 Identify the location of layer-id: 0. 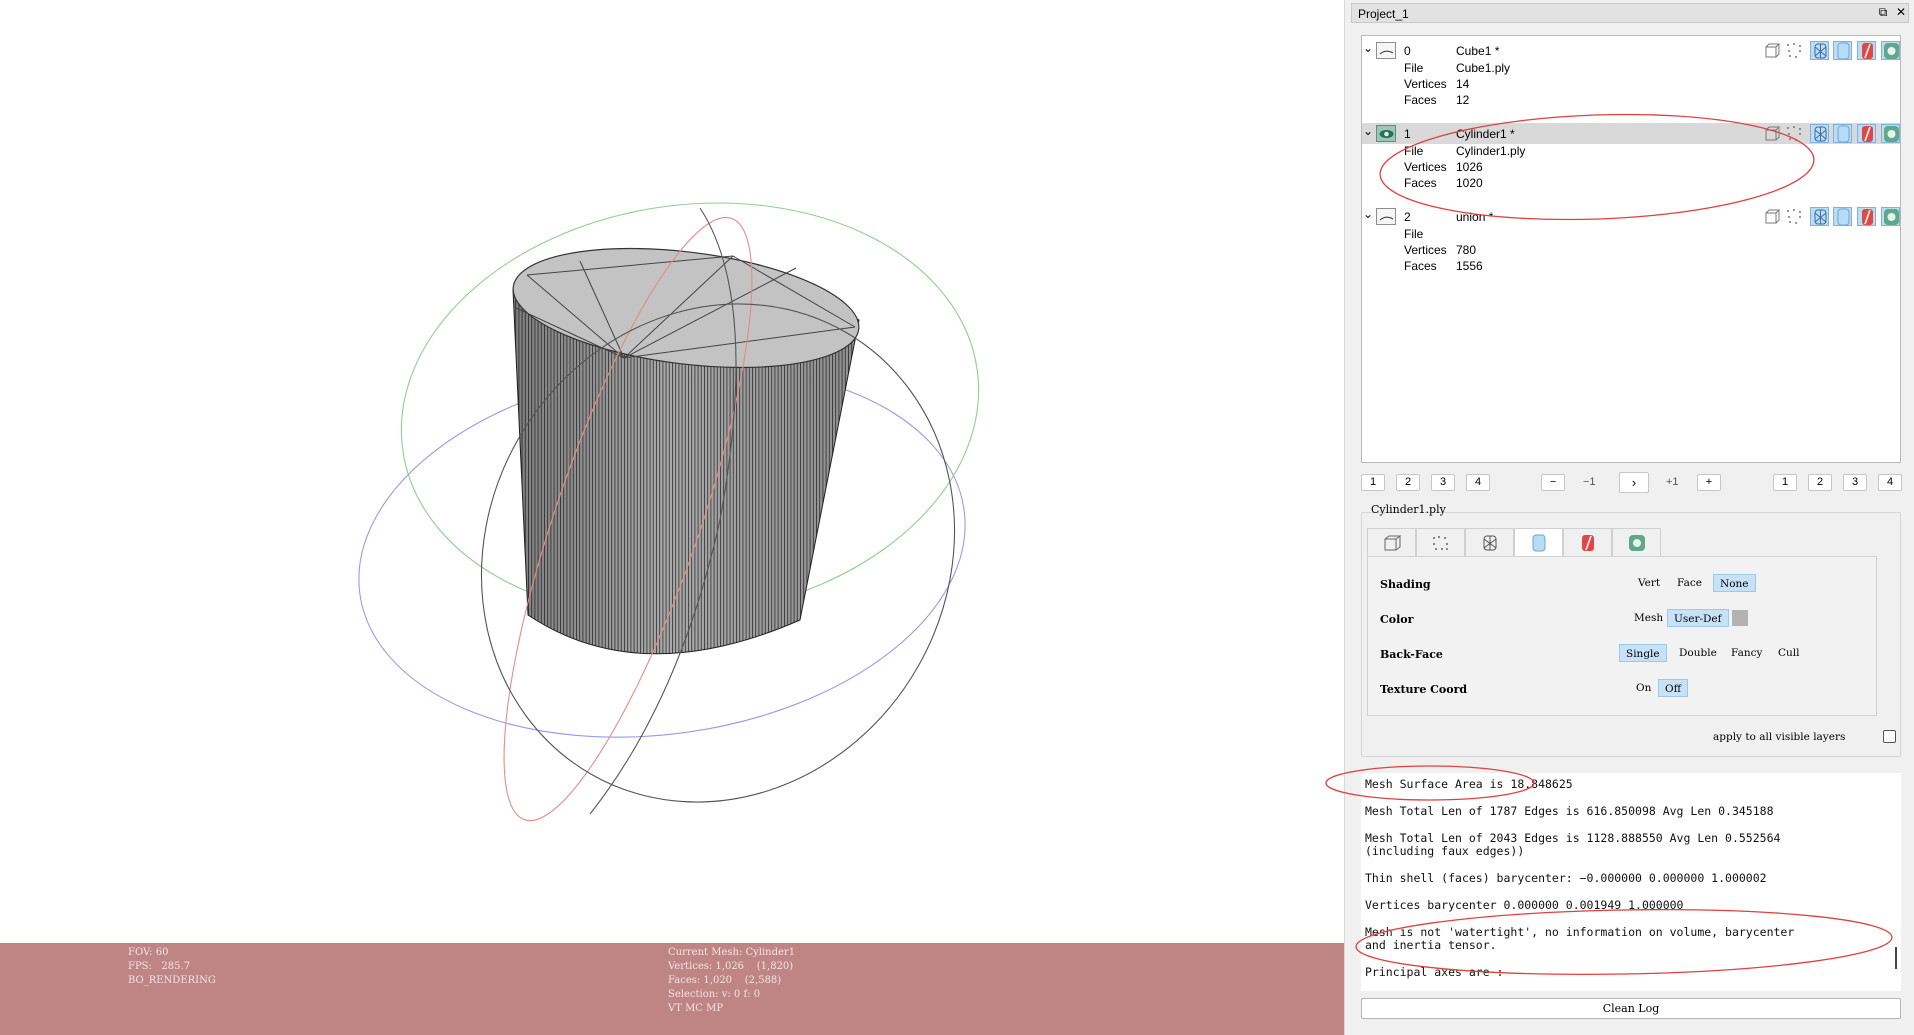
(1407, 51).